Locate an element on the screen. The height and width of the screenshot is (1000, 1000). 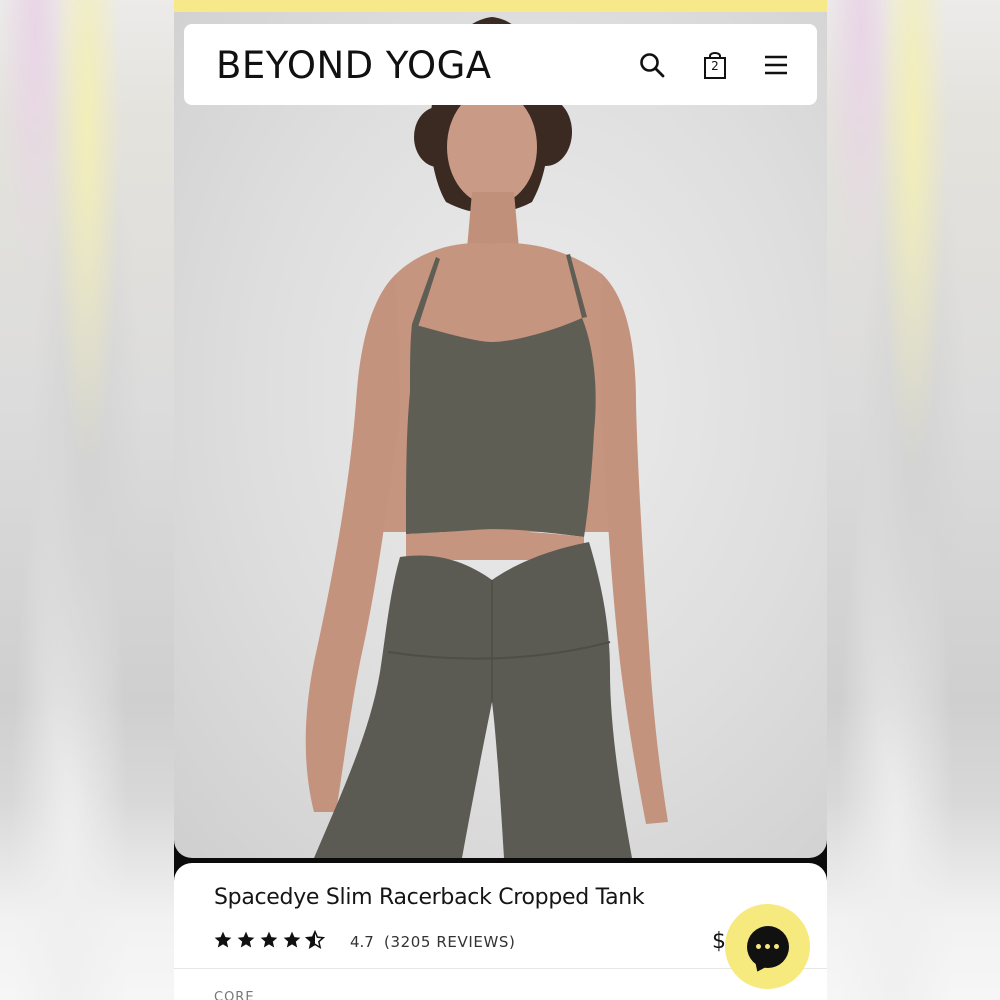
cart-button: 2 is located at coordinates (715, 65).